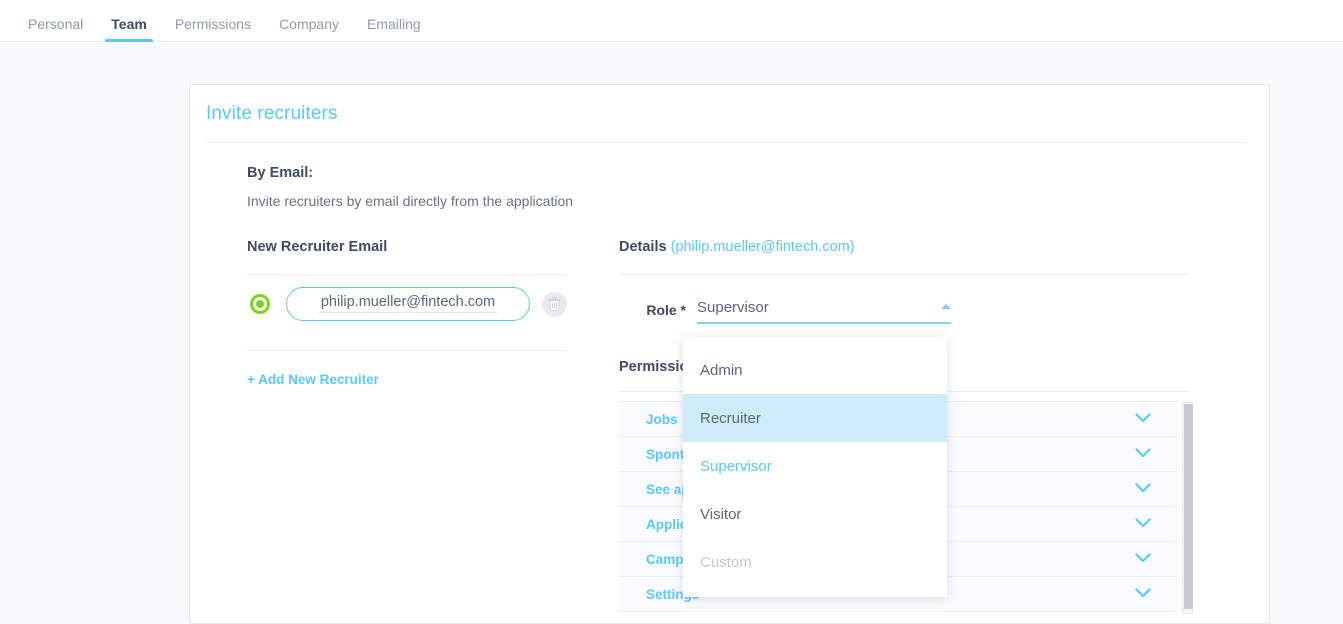 The image size is (1343, 624). I want to click on dropdown-option-admin: Admin, so click(815, 370).